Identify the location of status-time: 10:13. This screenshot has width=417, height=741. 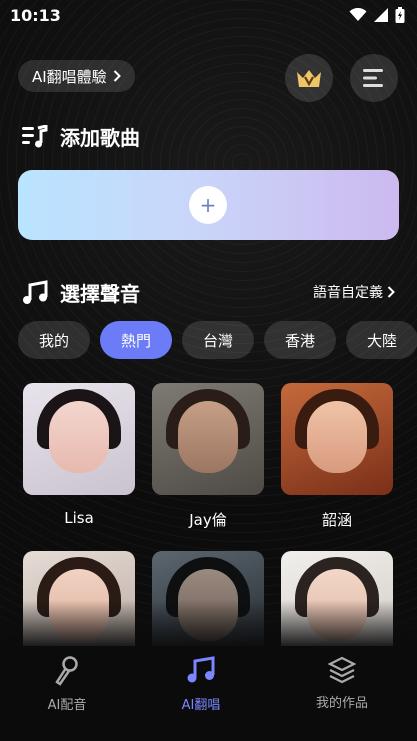
(35, 15).